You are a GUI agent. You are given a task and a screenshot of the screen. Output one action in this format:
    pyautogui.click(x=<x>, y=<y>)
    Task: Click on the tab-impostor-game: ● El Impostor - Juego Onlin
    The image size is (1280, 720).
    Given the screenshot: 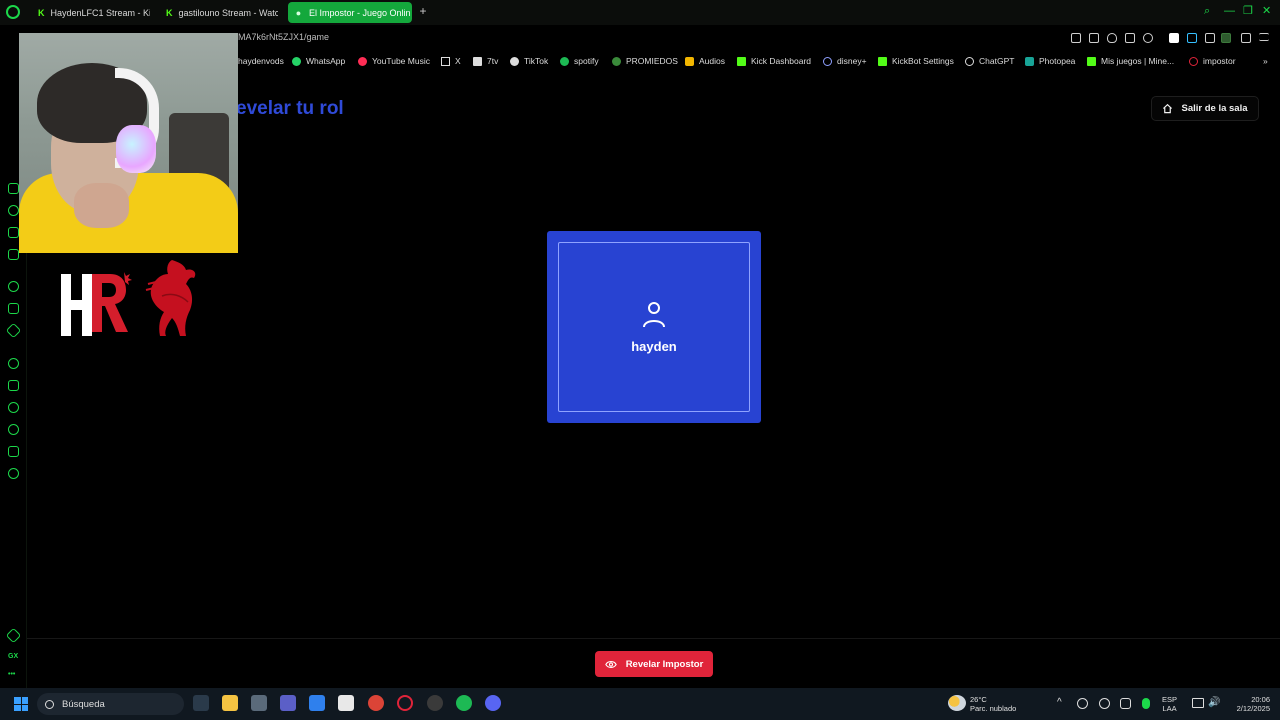 What is the action you would take?
    pyautogui.click(x=350, y=12)
    